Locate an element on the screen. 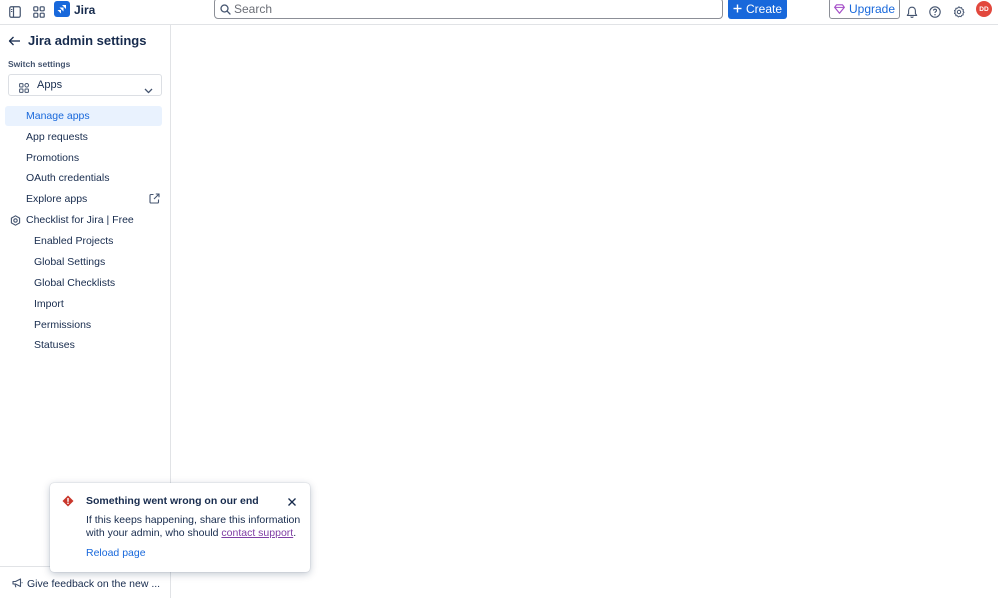 This screenshot has height=598, width=998. sidebar-item-label: Import is located at coordinates (49, 304).